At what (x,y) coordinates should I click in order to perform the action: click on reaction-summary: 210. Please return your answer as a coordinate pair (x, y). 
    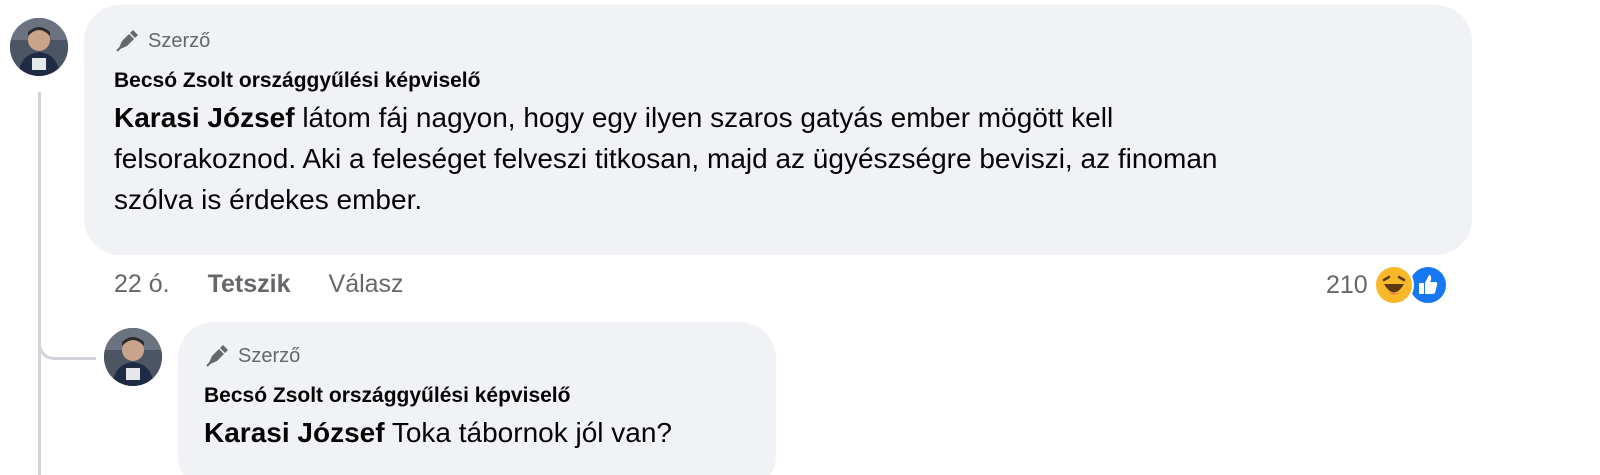
    Looking at the image, I should click on (1387, 285).